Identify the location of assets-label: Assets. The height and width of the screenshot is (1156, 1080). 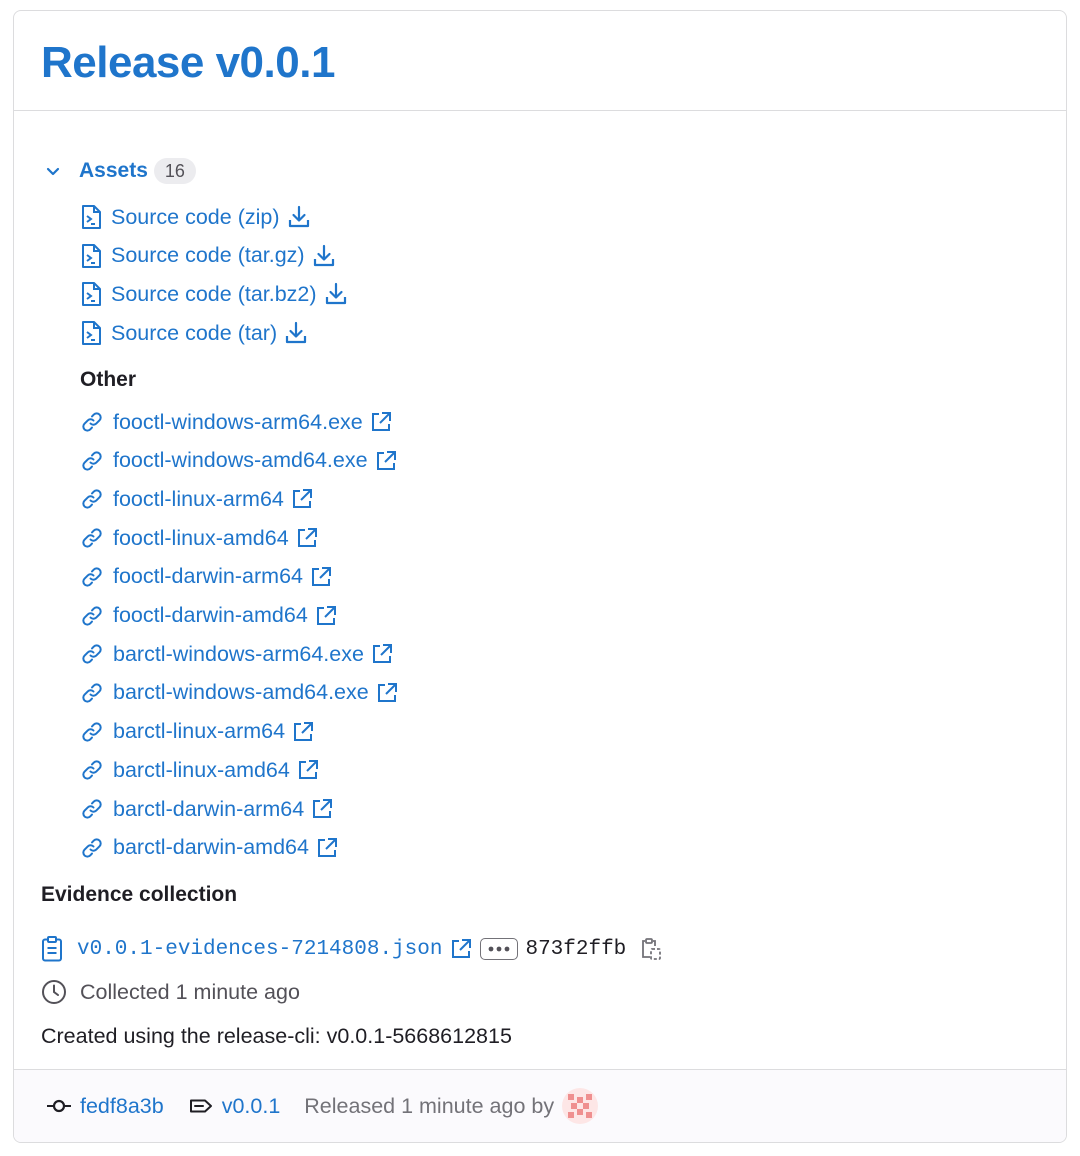
(113, 170).